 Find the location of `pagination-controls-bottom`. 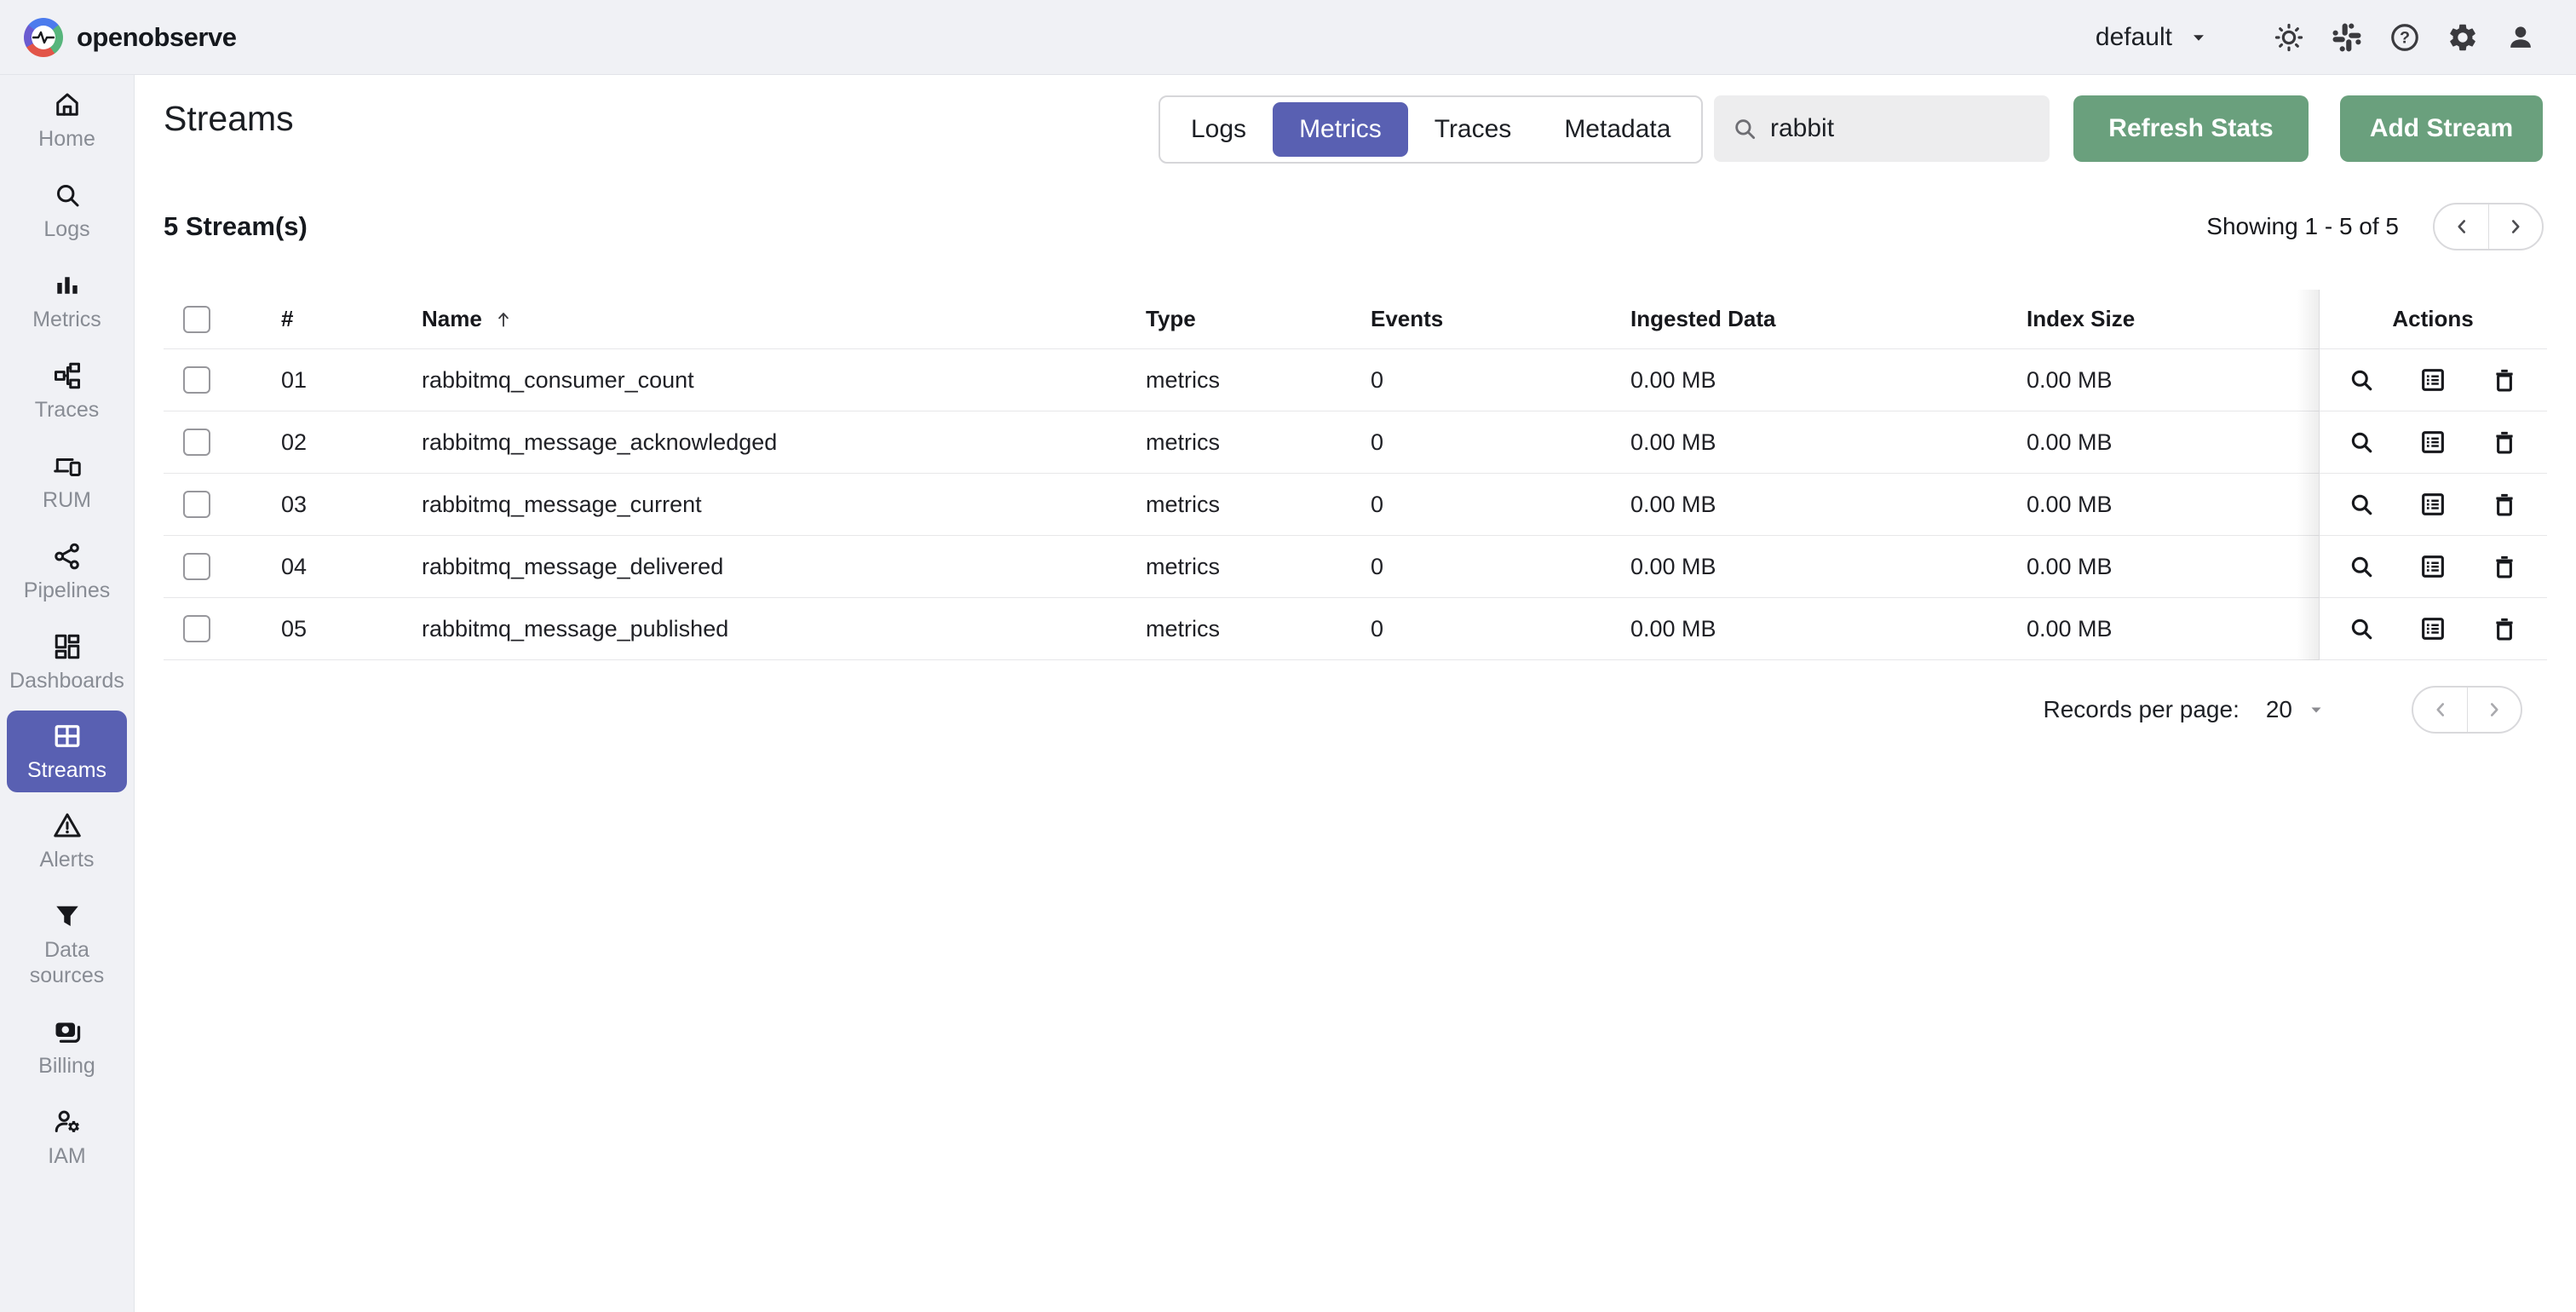

pagination-controls-bottom is located at coordinates (2467, 710).